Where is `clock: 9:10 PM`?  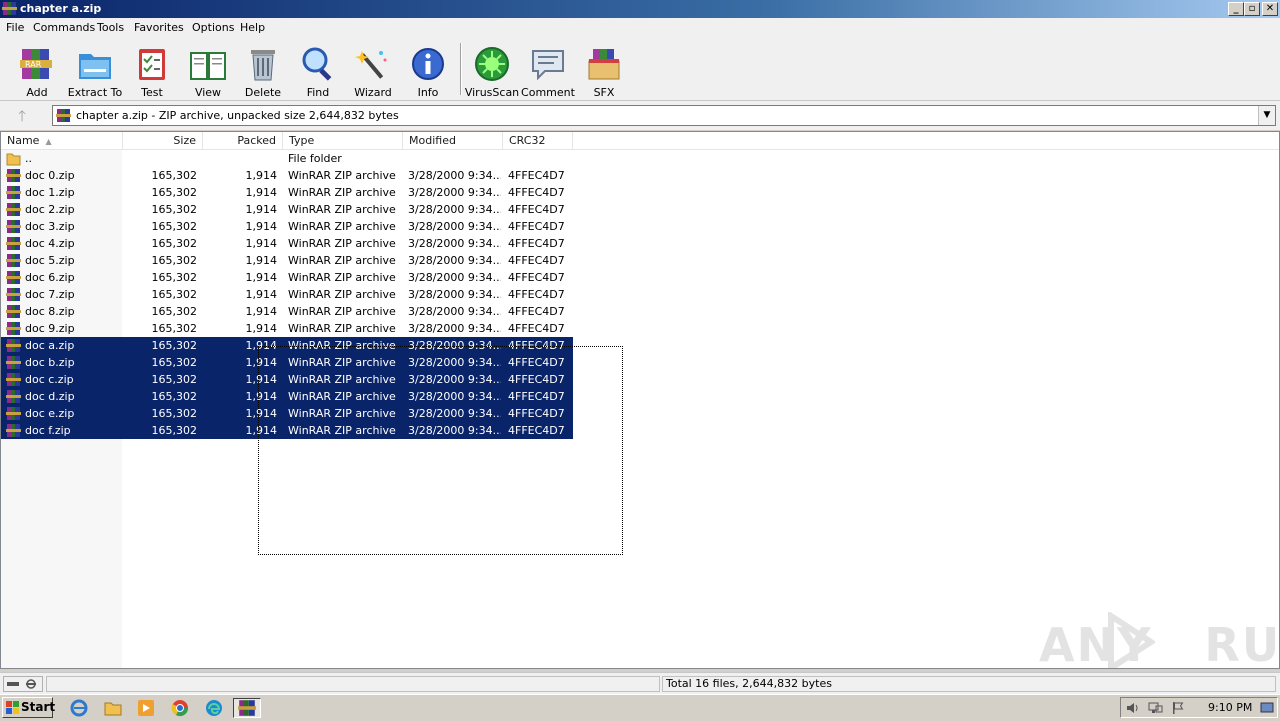
clock: 9:10 PM is located at coordinates (1230, 707).